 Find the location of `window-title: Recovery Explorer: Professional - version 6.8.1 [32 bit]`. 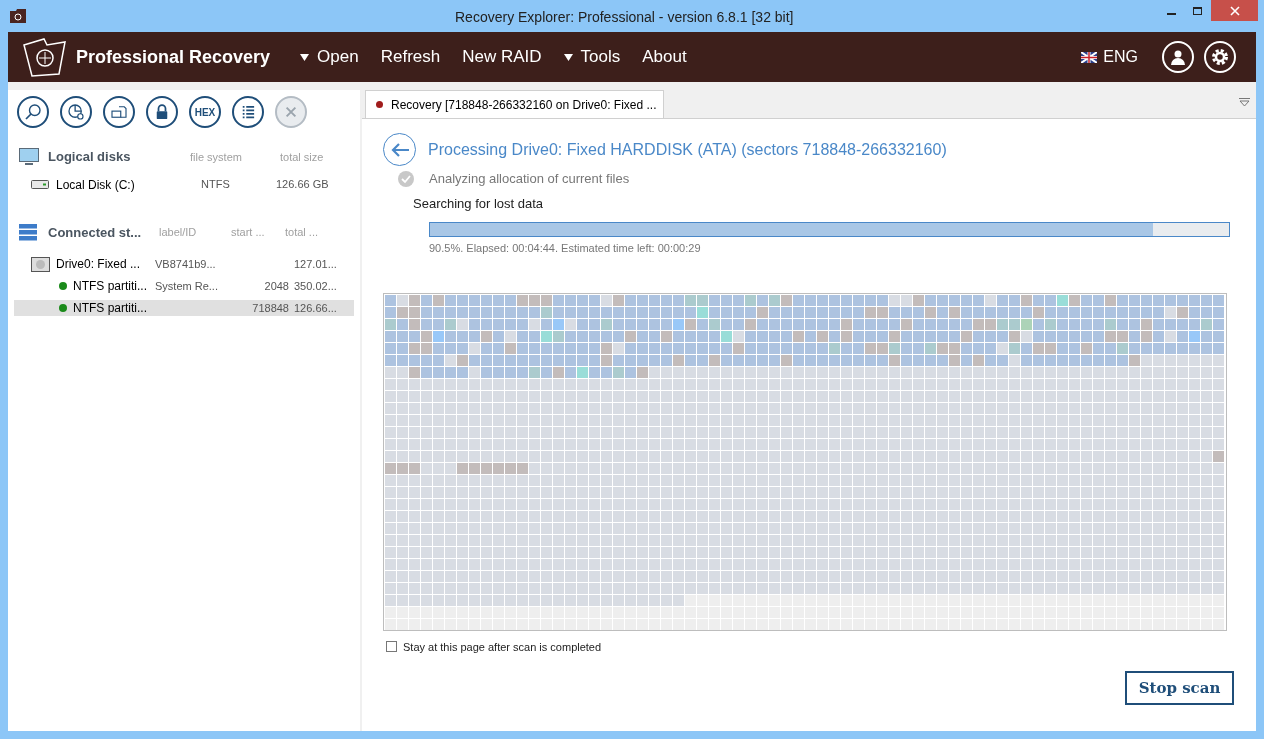

window-title: Recovery Explorer: Professional - version 6.8.1 [32 bit] is located at coordinates (624, 17).